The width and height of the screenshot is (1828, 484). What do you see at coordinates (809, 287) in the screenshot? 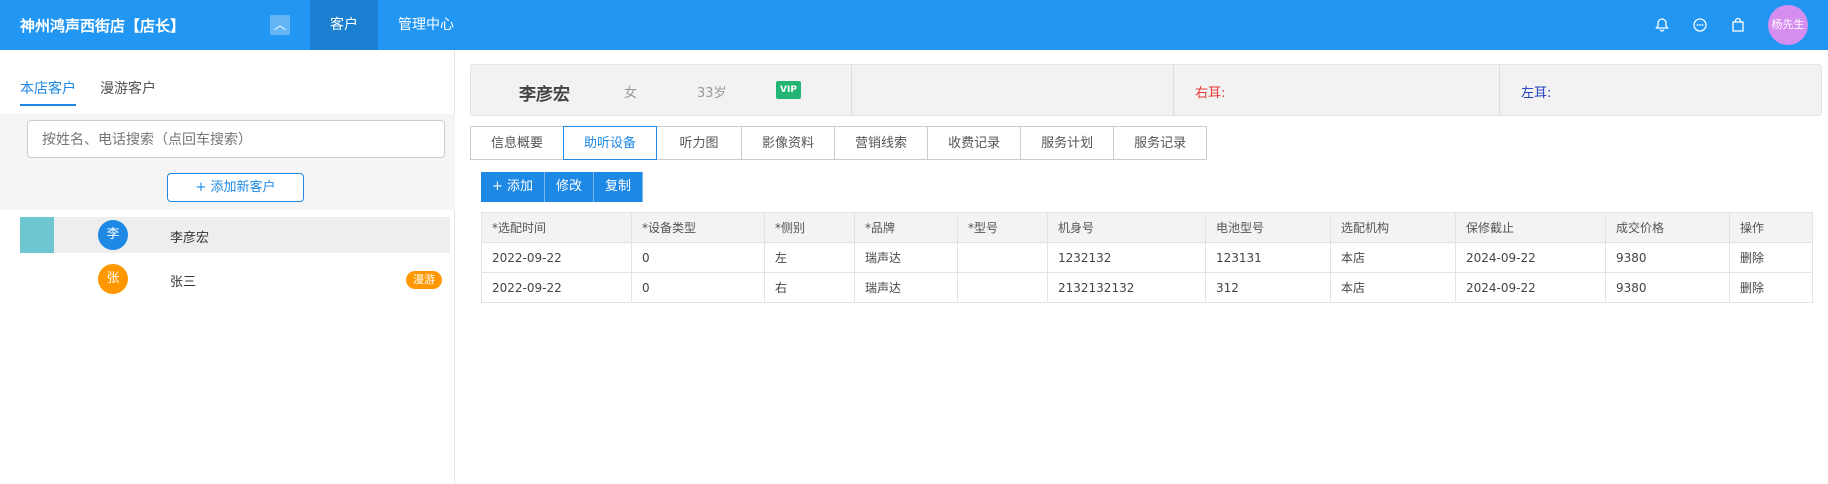
I see `cell-side: 右` at bounding box center [809, 287].